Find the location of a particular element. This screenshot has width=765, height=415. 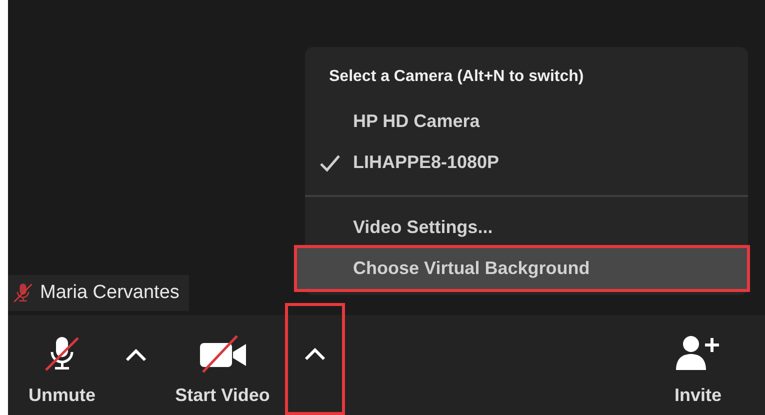

menu-heading: Select a Camera (Alt+N to switch) is located at coordinates (456, 77).